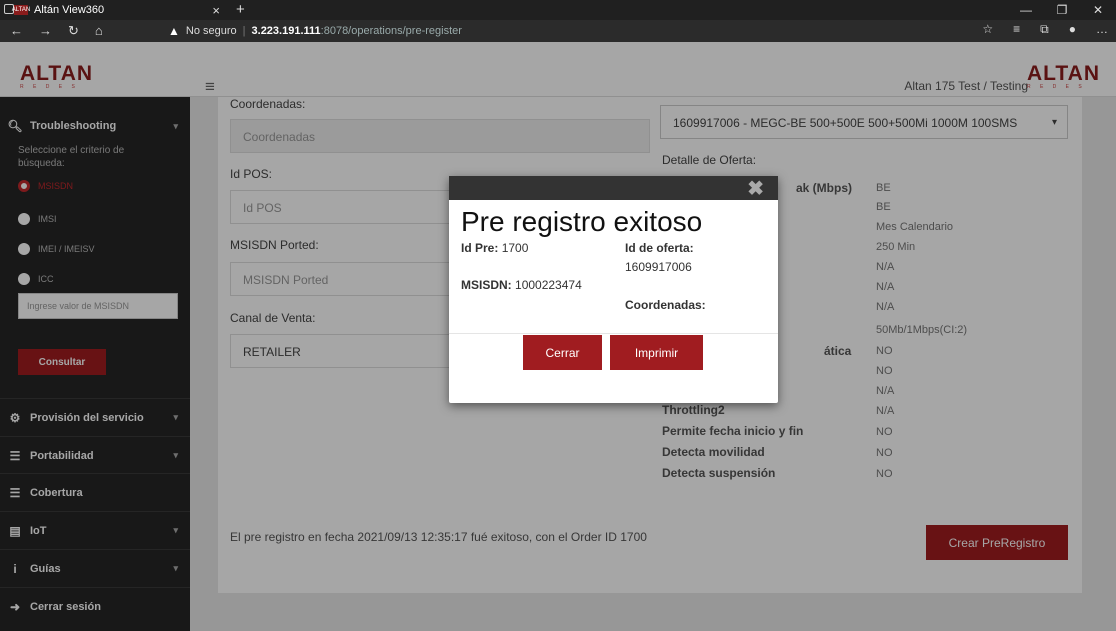  I want to click on minimize-icon: —, so click(1026, 10).